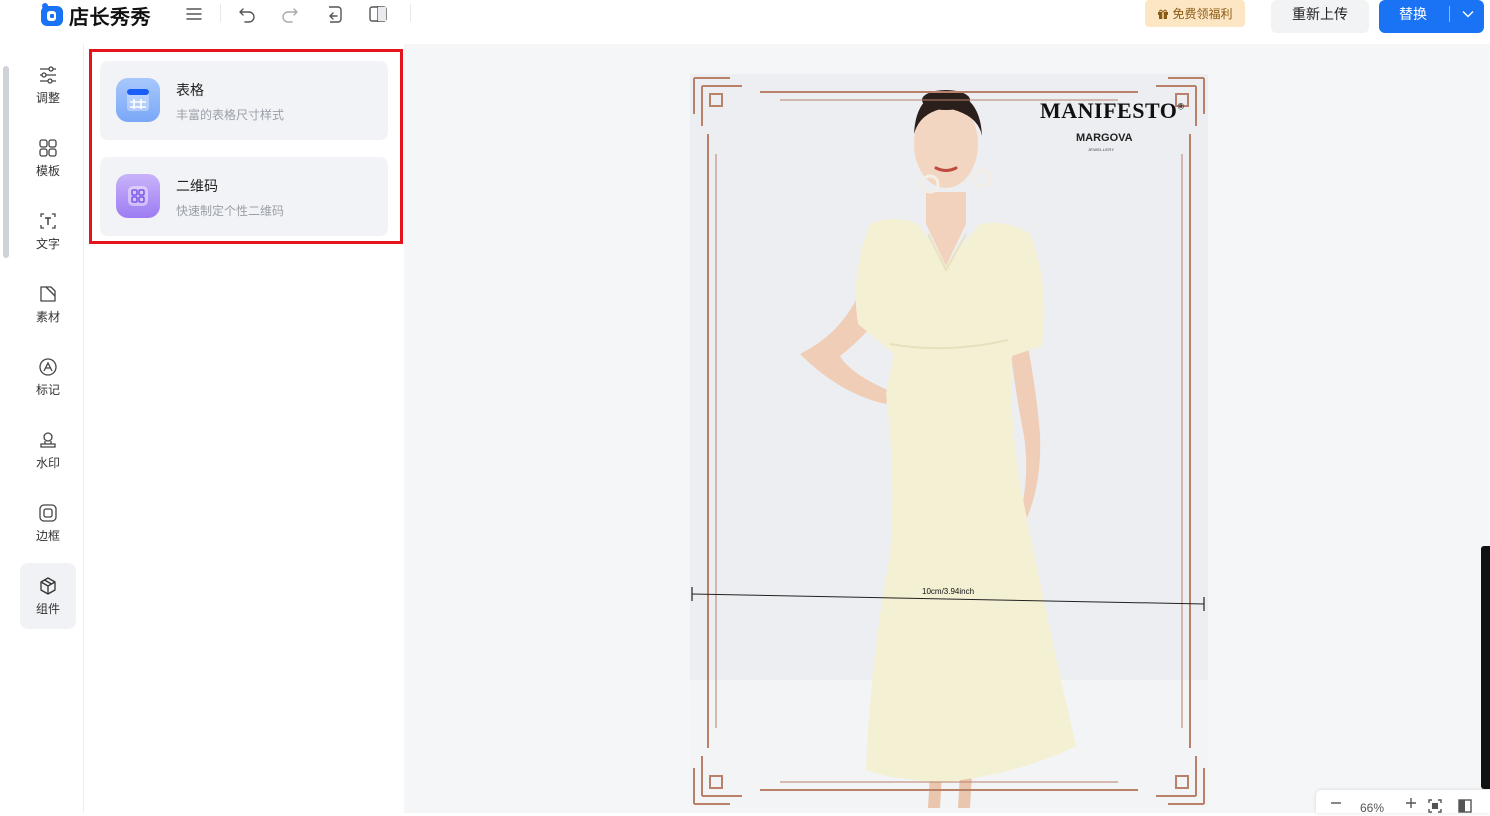  What do you see at coordinates (48, 235) in the screenshot?
I see `sidebar-item-text: 文字` at bounding box center [48, 235].